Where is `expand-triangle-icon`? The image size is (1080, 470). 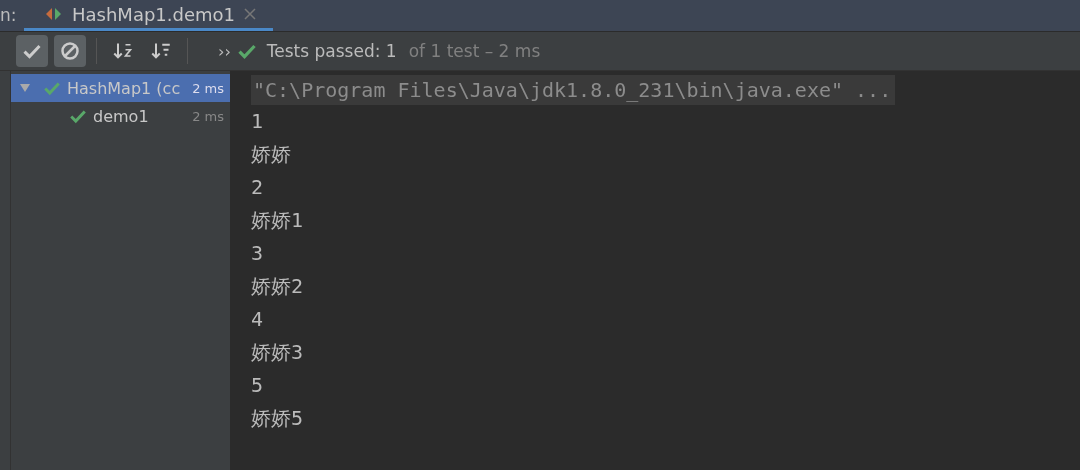
expand-triangle-icon is located at coordinates (25, 88).